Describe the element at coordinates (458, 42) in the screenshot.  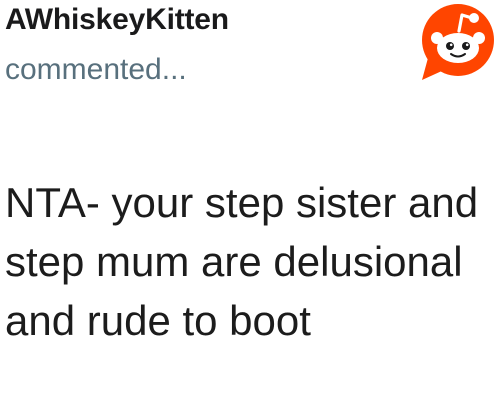
I see `reddit-snoo-icon` at that location.